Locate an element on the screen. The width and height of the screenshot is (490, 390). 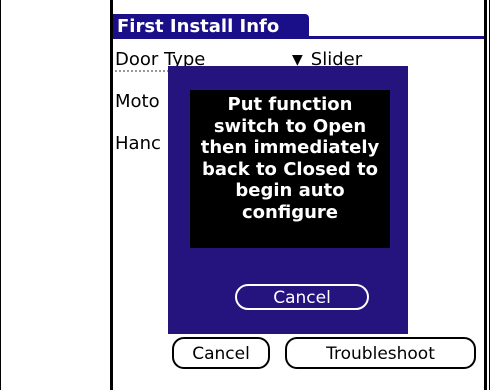
troubleshoot-button: Troubleshoot is located at coordinates (380, 353).